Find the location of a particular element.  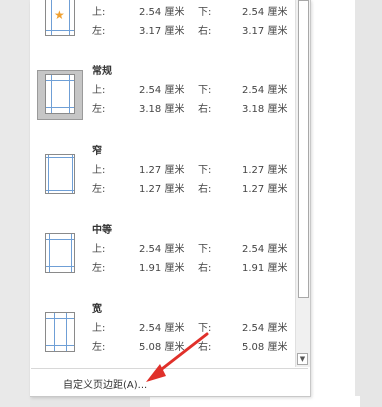

chevron-down-icon: ▼ is located at coordinates (302, 359).